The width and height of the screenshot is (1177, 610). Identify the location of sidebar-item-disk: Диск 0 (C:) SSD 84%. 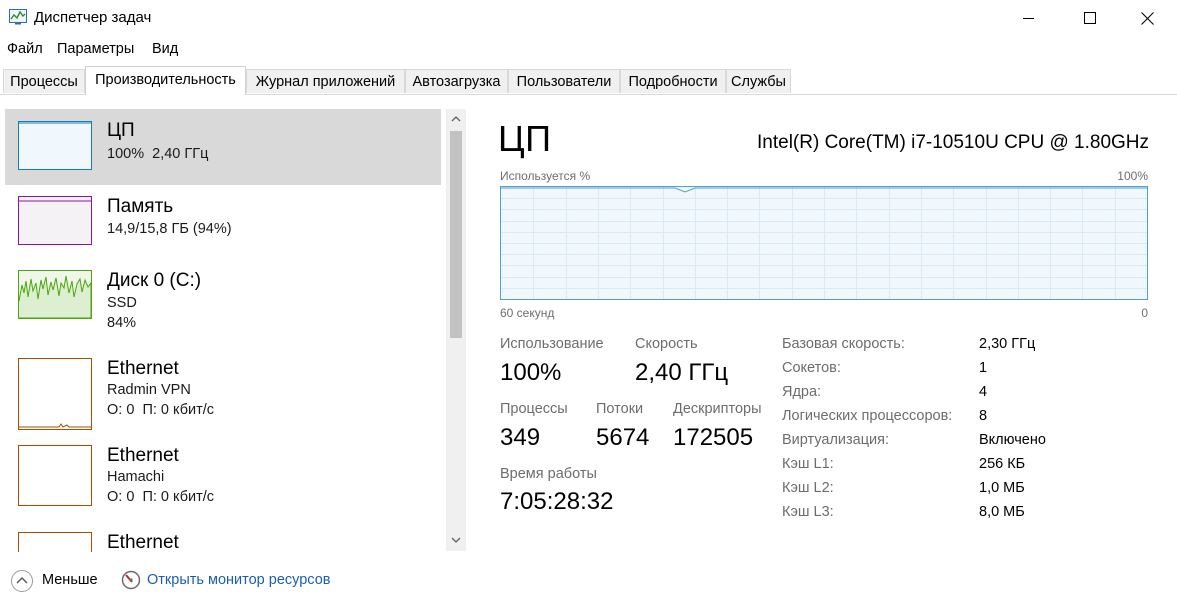
(223, 296).